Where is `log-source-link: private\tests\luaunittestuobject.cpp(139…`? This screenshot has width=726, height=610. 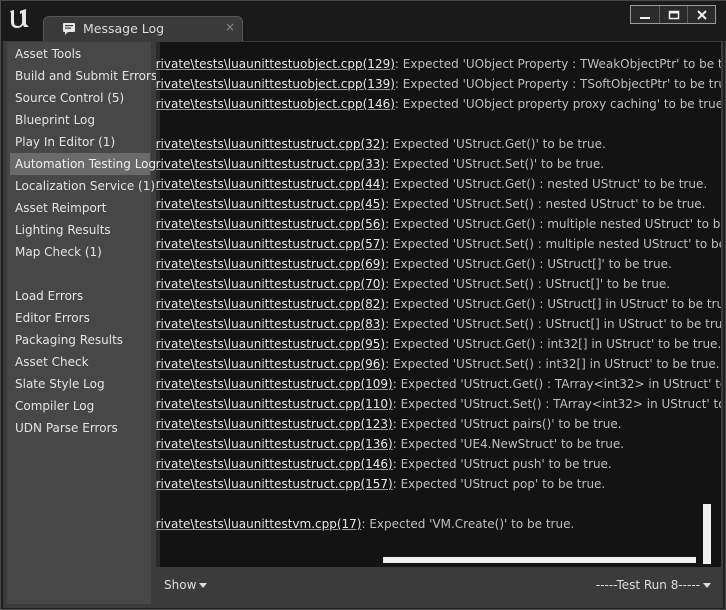 log-source-link: private\tests\luaunittestuobject.cpp(139… is located at coordinates (275, 84).